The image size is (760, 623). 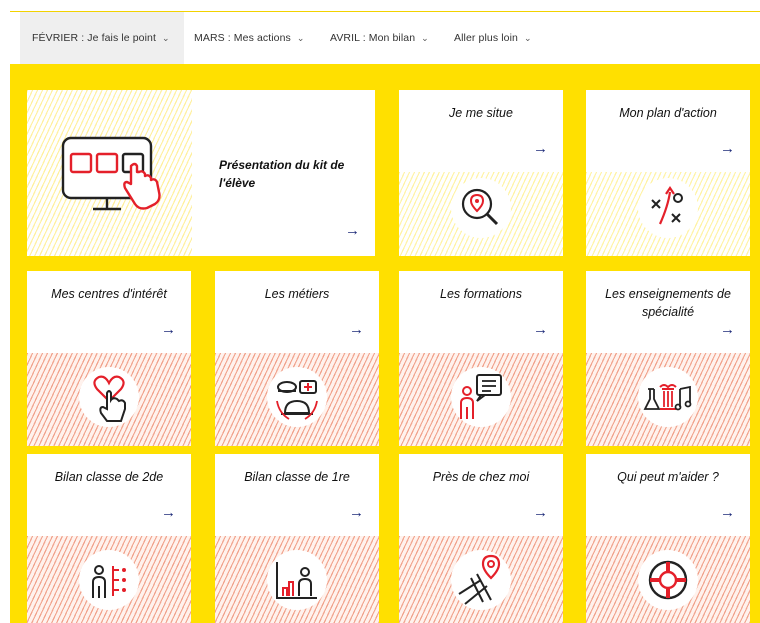 I want to click on strategy-icon, so click(x=667, y=205).